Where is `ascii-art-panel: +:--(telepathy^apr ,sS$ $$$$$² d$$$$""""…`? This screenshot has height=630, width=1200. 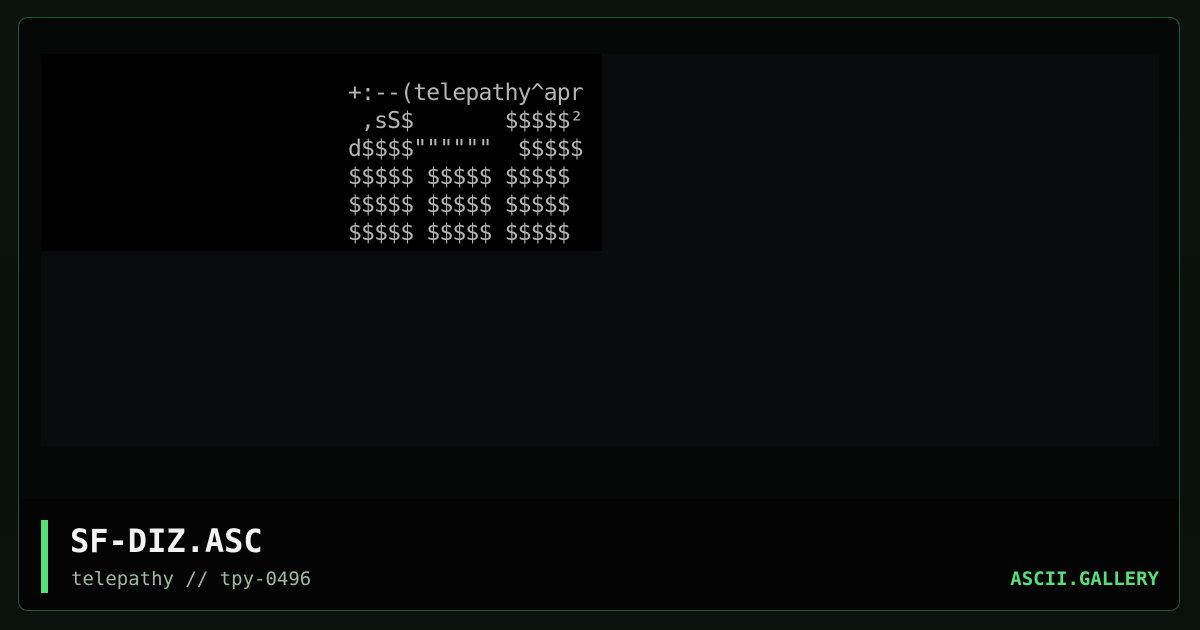 ascii-art-panel: +:--(telepathy^apr ,sS$ $$$$$² d$$$$""""… is located at coordinates (321, 152).